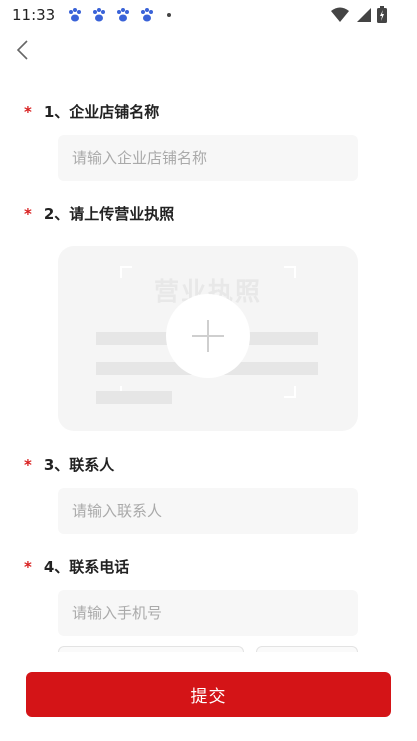 Image resolution: width=417 pixels, height=741 pixels. I want to click on contact-title: 3、联系人, so click(79, 465).